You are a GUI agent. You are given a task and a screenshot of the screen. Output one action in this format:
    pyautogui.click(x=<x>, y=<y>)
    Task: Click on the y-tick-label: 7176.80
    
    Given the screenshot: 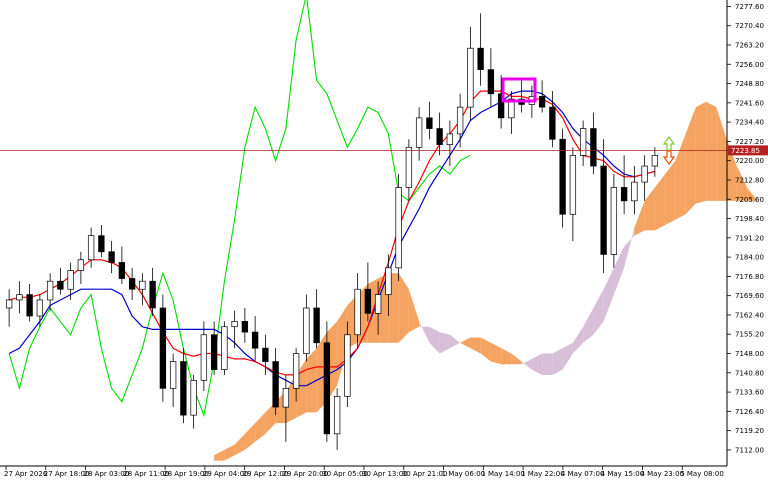 What is the action you would take?
    pyautogui.click(x=749, y=277)
    